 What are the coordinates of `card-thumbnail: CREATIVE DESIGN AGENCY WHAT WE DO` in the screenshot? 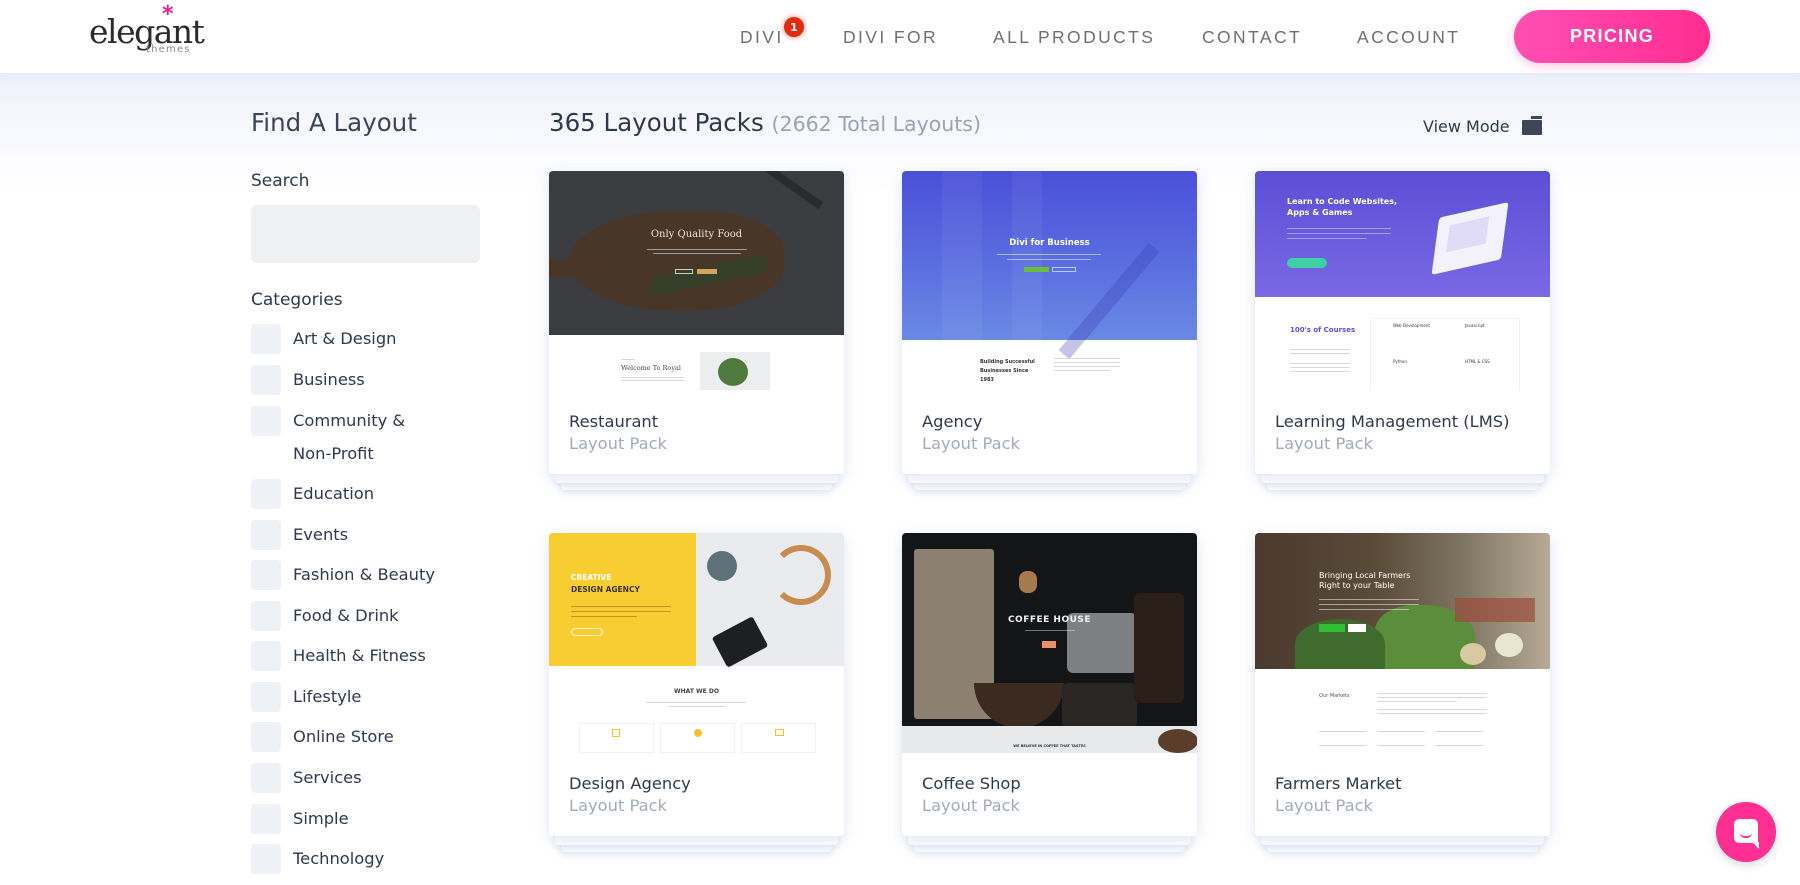 It's located at (696, 643).